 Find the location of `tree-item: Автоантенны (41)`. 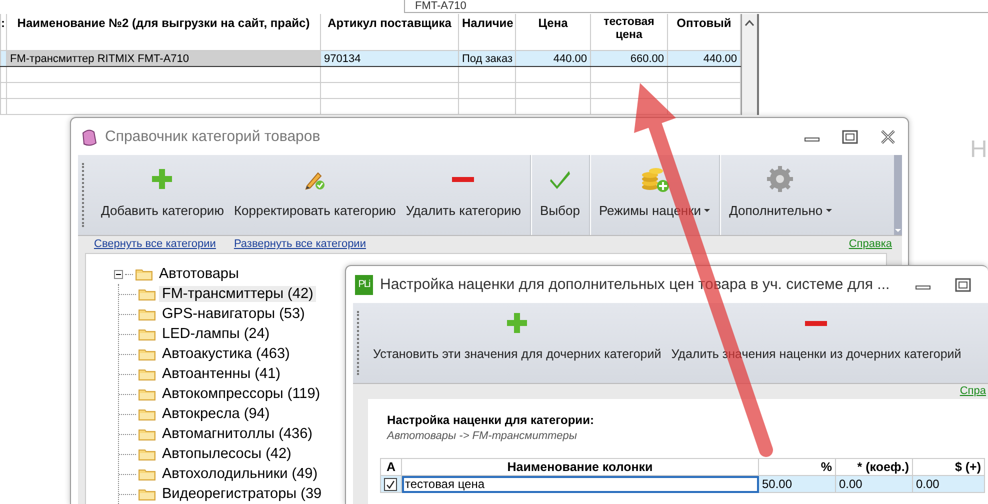

tree-item: Автоантенны (41) is located at coordinates (221, 374).